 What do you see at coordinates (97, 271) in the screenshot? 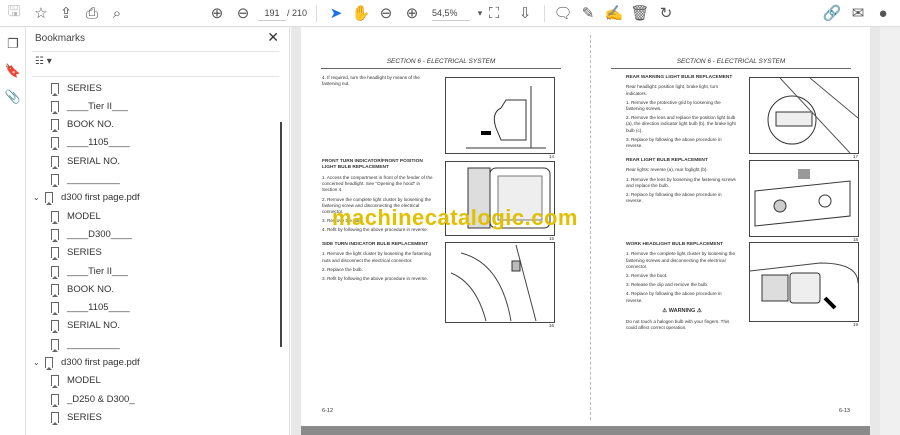
I see `bookmark-label: ____Tier II___` at bounding box center [97, 271].